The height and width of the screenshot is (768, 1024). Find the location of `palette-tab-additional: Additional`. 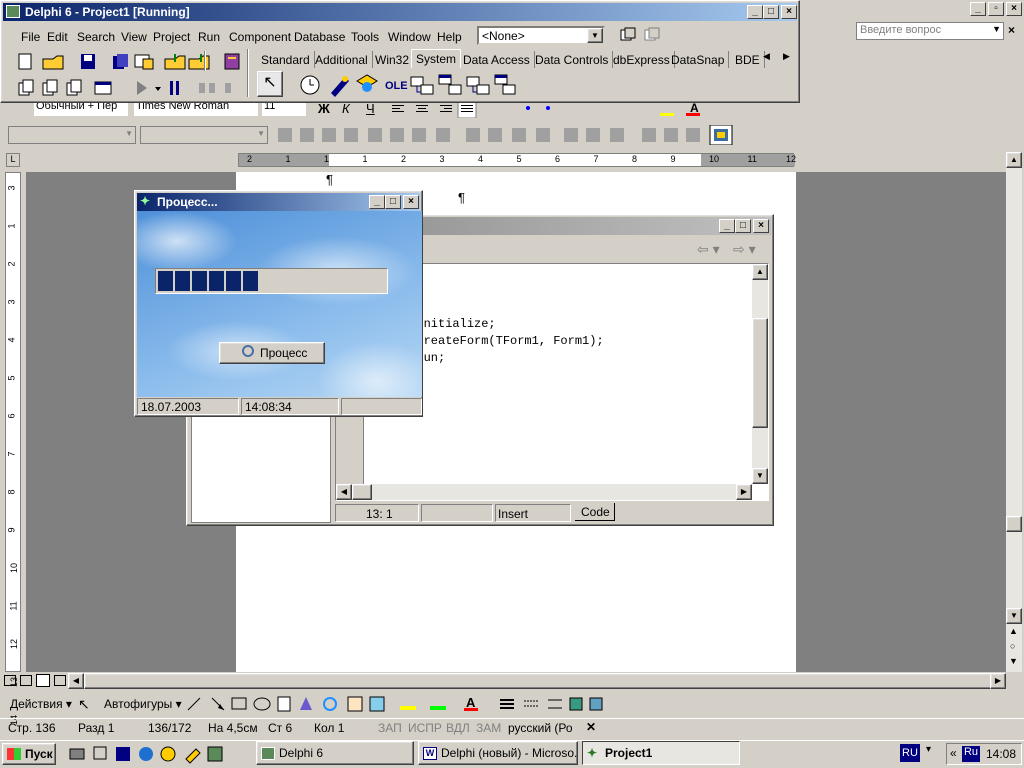

palette-tab-additional: Additional is located at coordinates (342, 59).